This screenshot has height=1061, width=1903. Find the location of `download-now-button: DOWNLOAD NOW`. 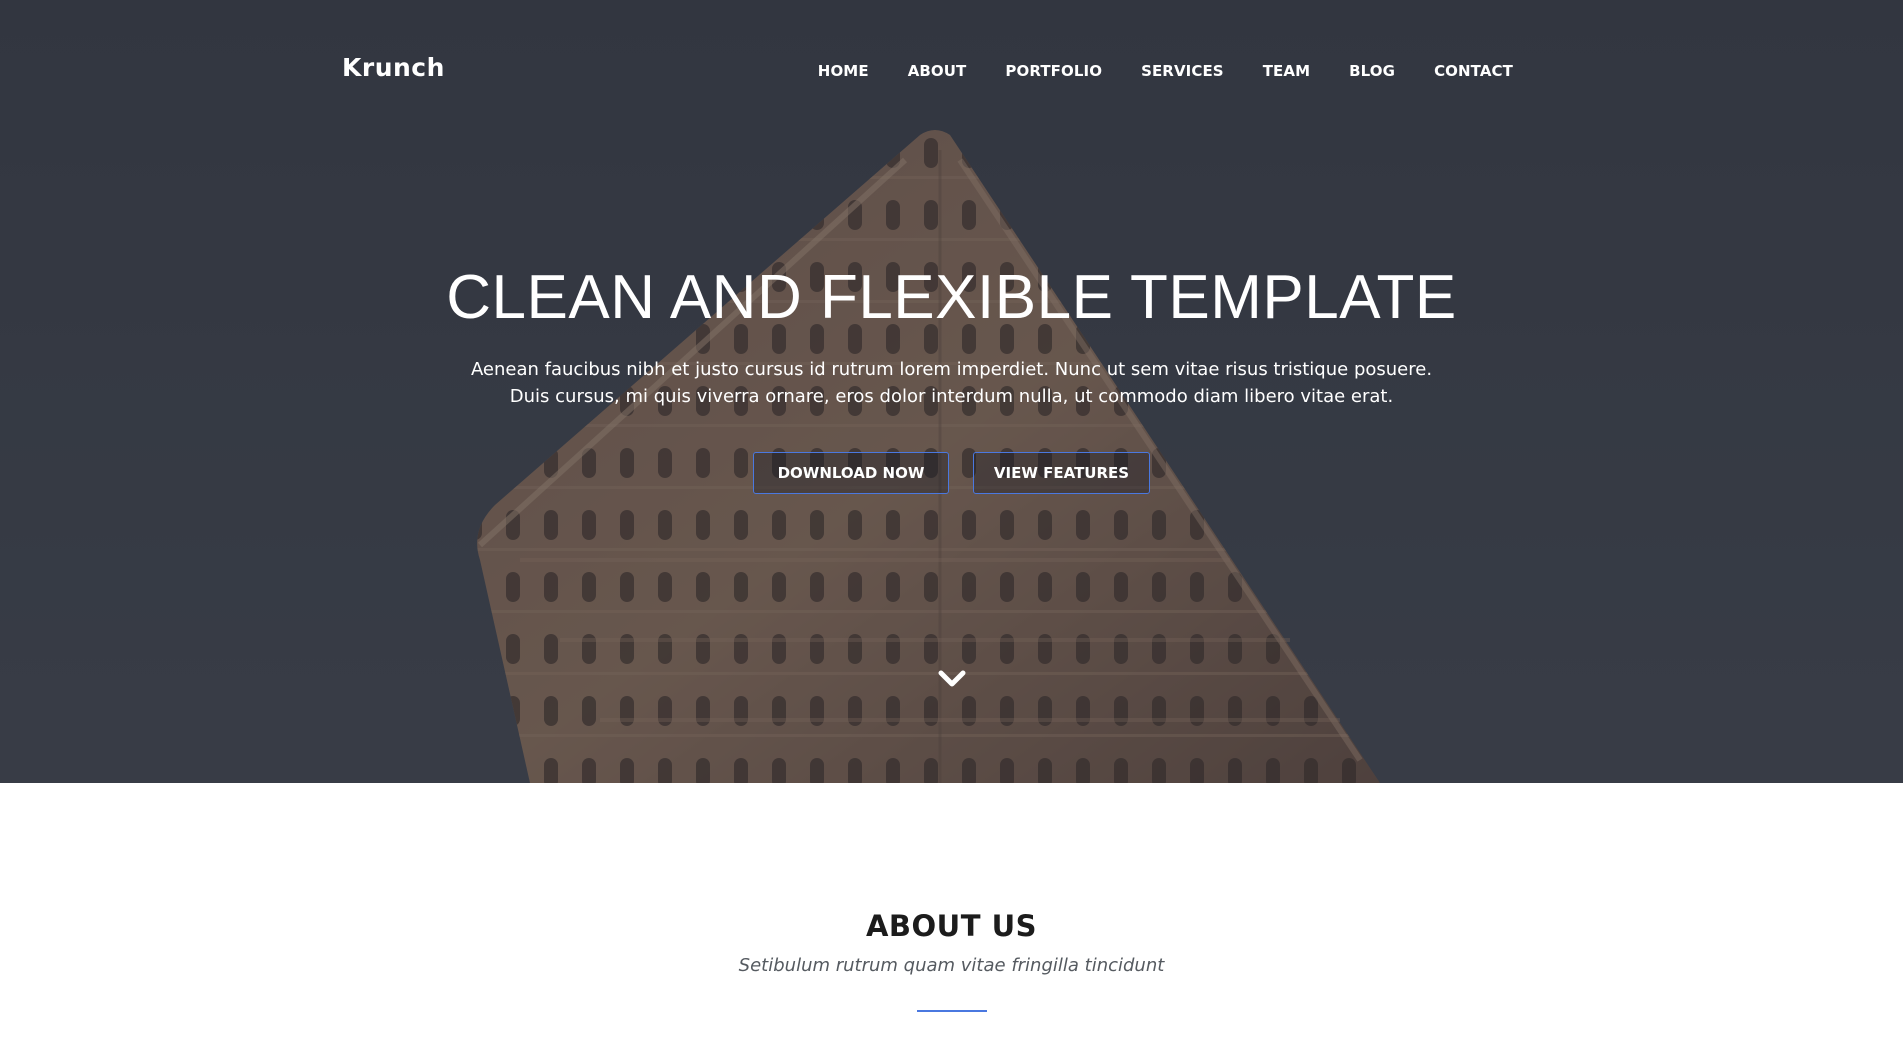

download-now-button: DOWNLOAD NOW is located at coordinates (851, 473).